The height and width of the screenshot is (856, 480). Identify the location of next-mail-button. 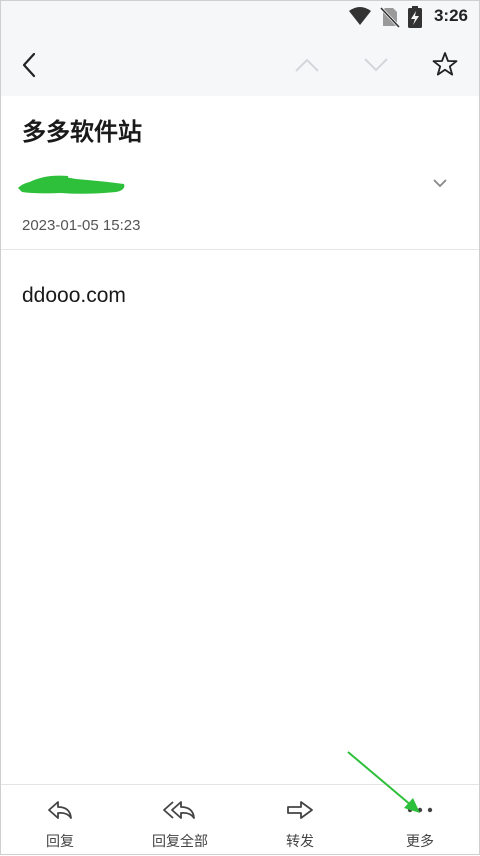
(376, 65).